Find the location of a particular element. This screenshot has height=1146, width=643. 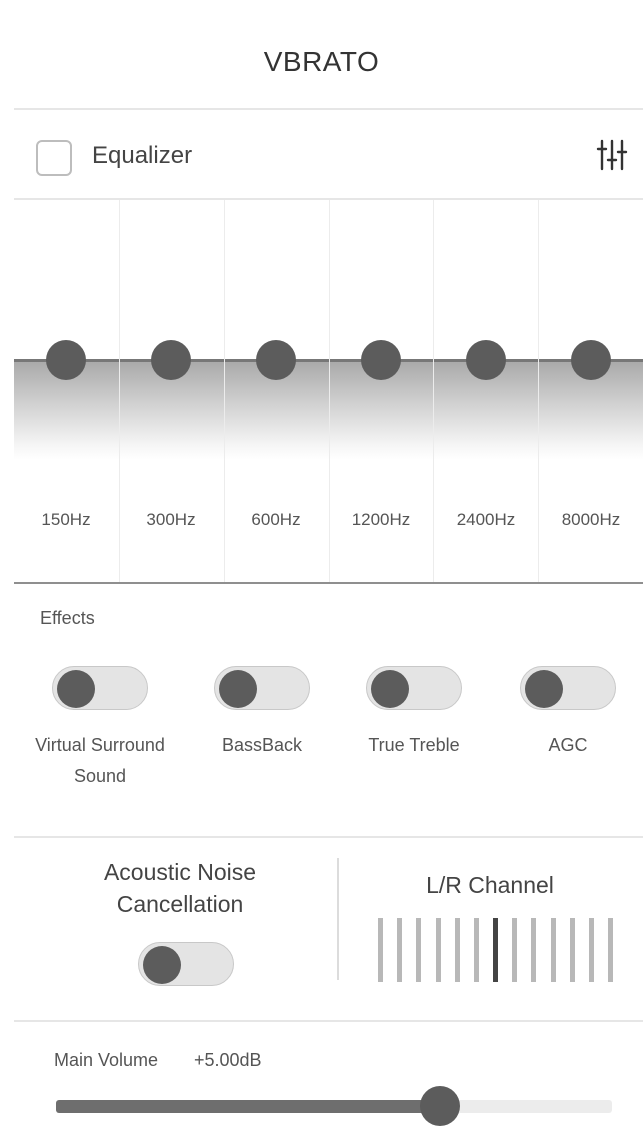

app-title: VBRATO is located at coordinates (321, 61).